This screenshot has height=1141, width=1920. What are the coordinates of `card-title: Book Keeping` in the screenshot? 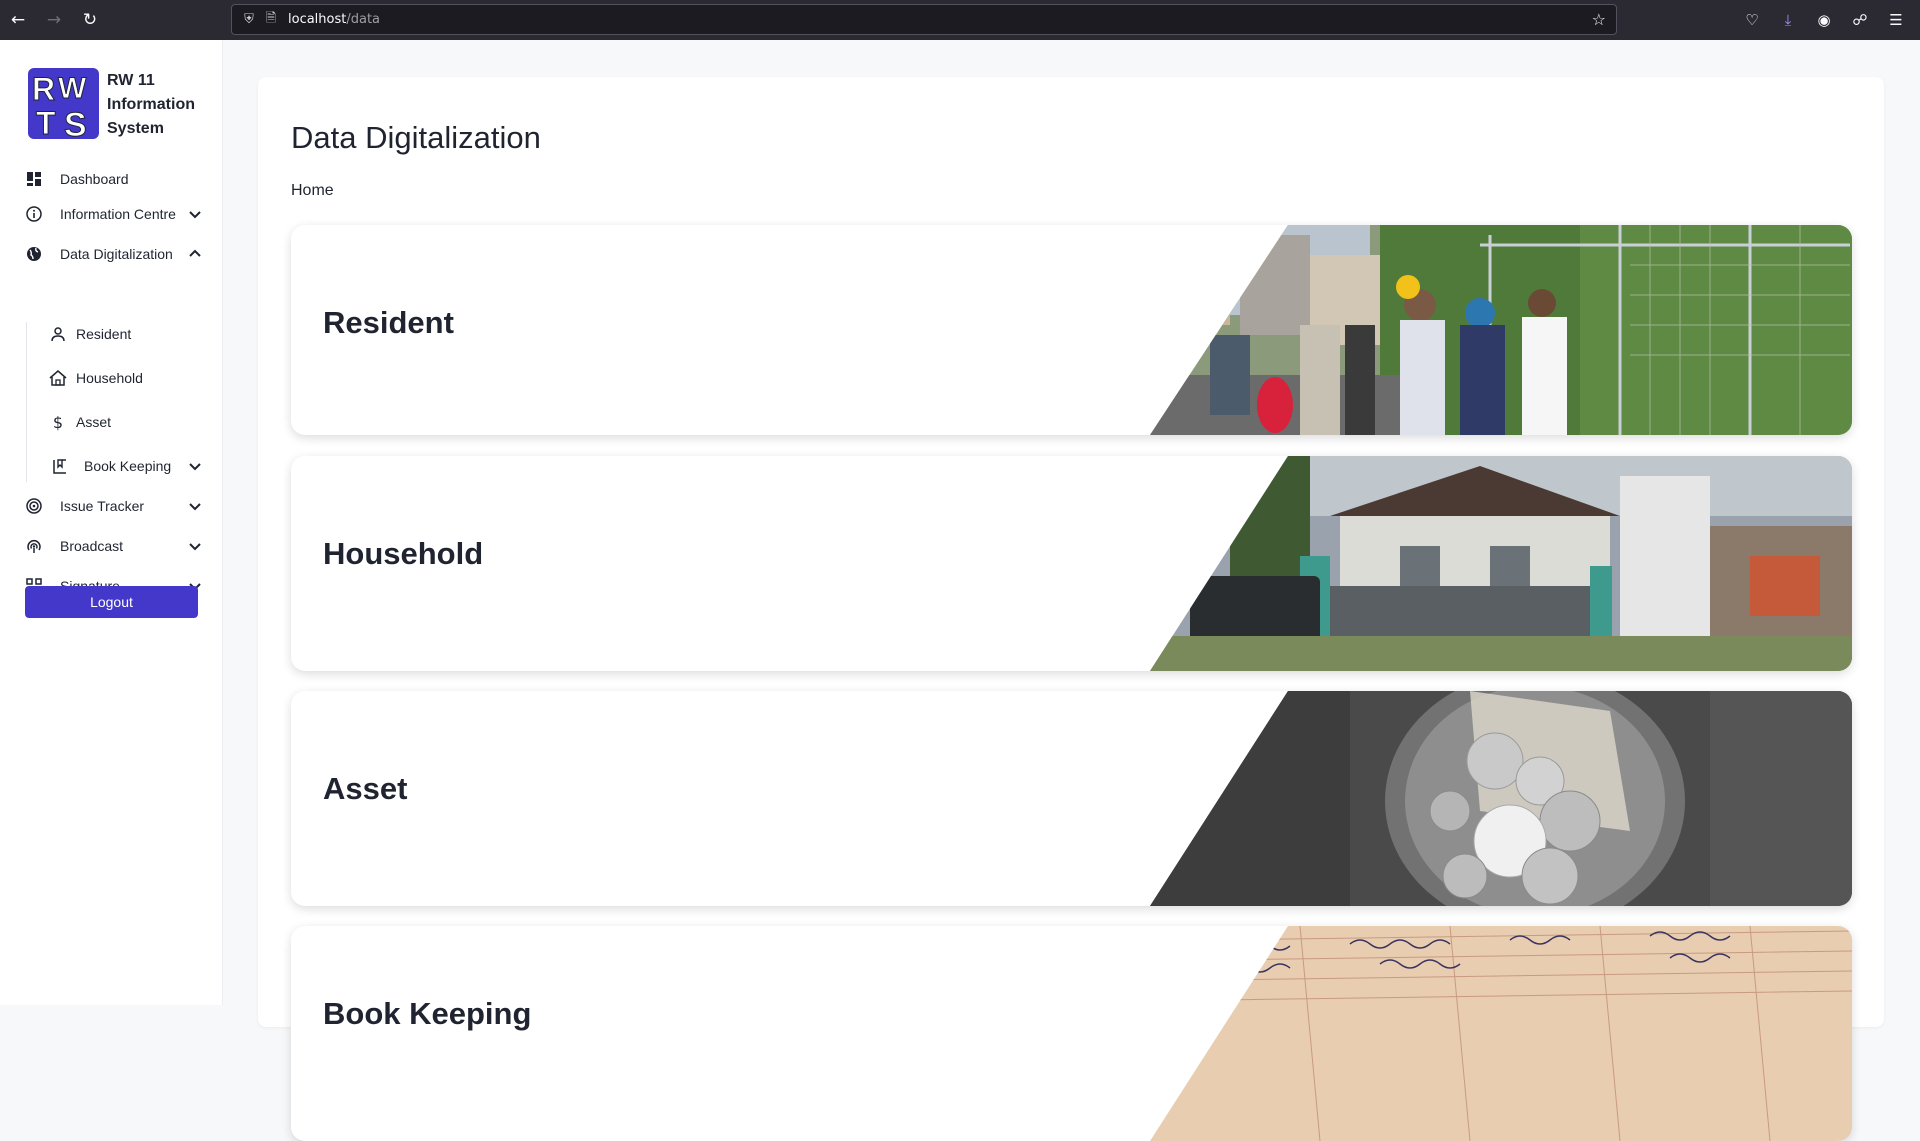 It's located at (427, 1013).